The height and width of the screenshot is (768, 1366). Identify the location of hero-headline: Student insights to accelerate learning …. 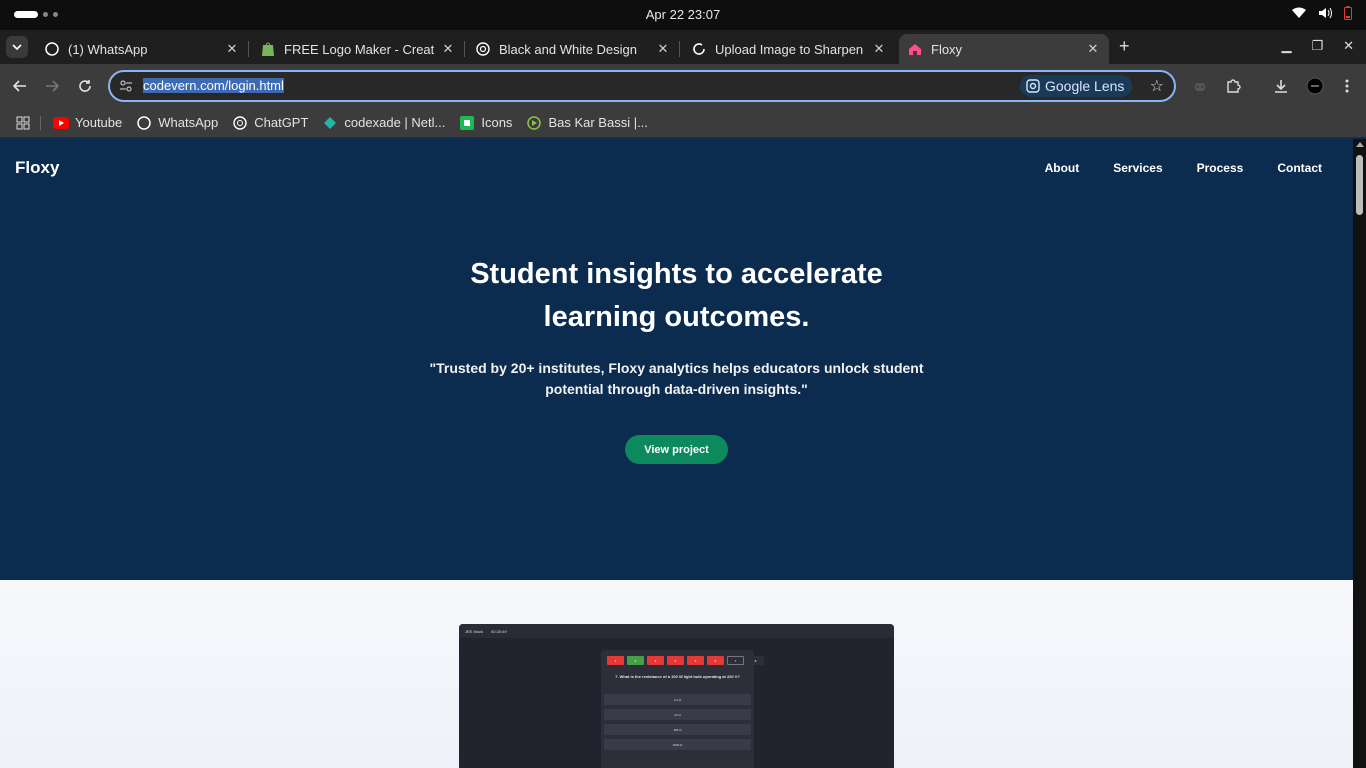
(676, 295).